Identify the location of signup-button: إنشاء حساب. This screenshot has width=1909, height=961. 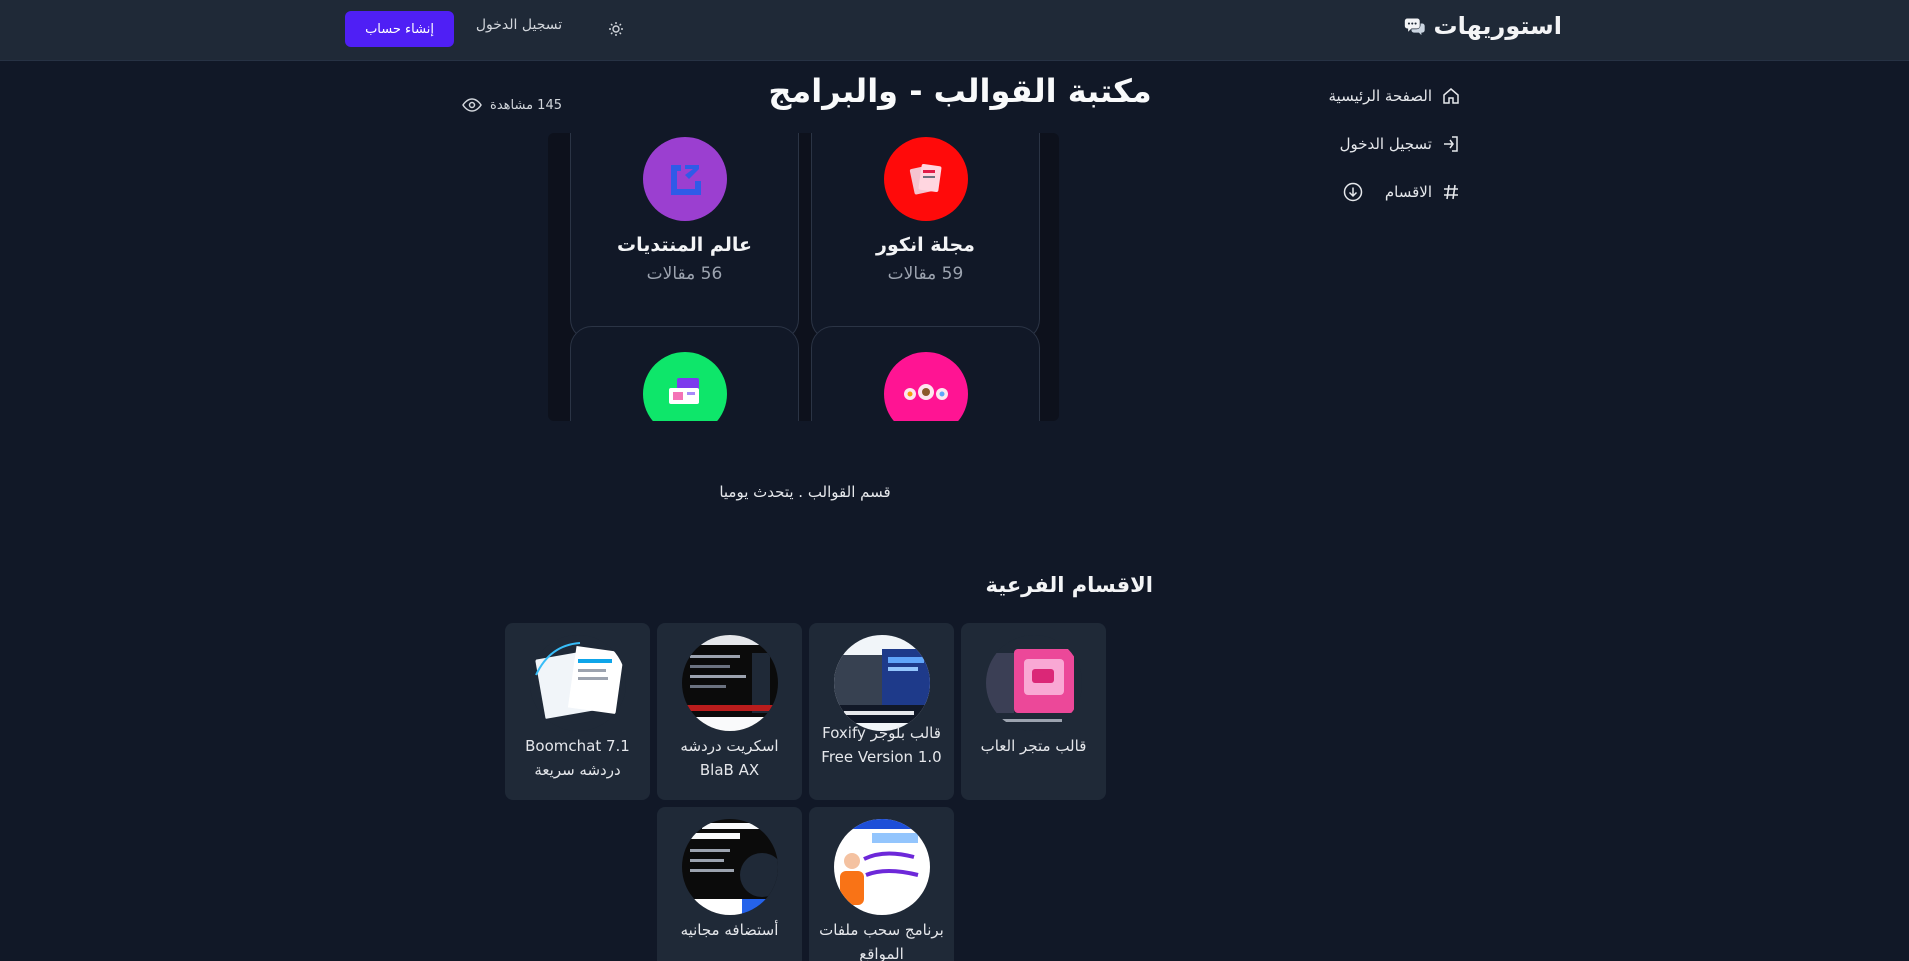
(399, 29).